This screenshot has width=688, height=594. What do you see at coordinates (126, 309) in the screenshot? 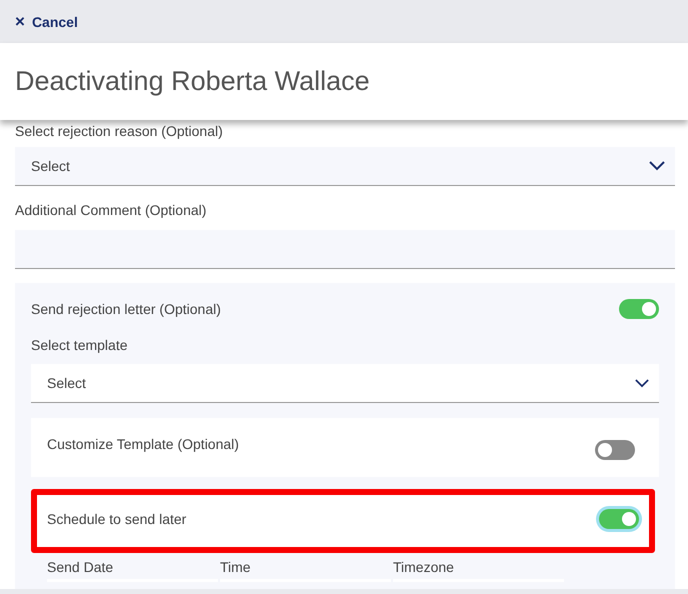
I see `toggle-label: Send rejection letter (Optional)` at bounding box center [126, 309].